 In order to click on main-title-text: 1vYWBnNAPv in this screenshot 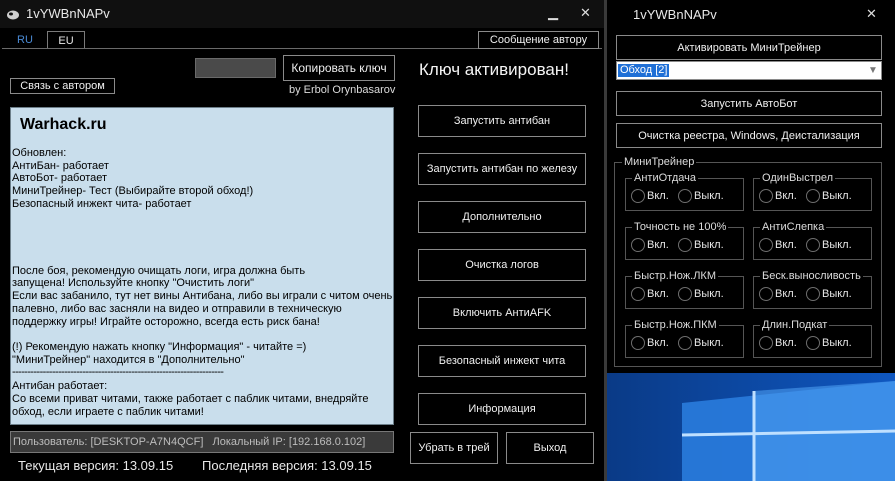, I will do `click(68, 13)`.